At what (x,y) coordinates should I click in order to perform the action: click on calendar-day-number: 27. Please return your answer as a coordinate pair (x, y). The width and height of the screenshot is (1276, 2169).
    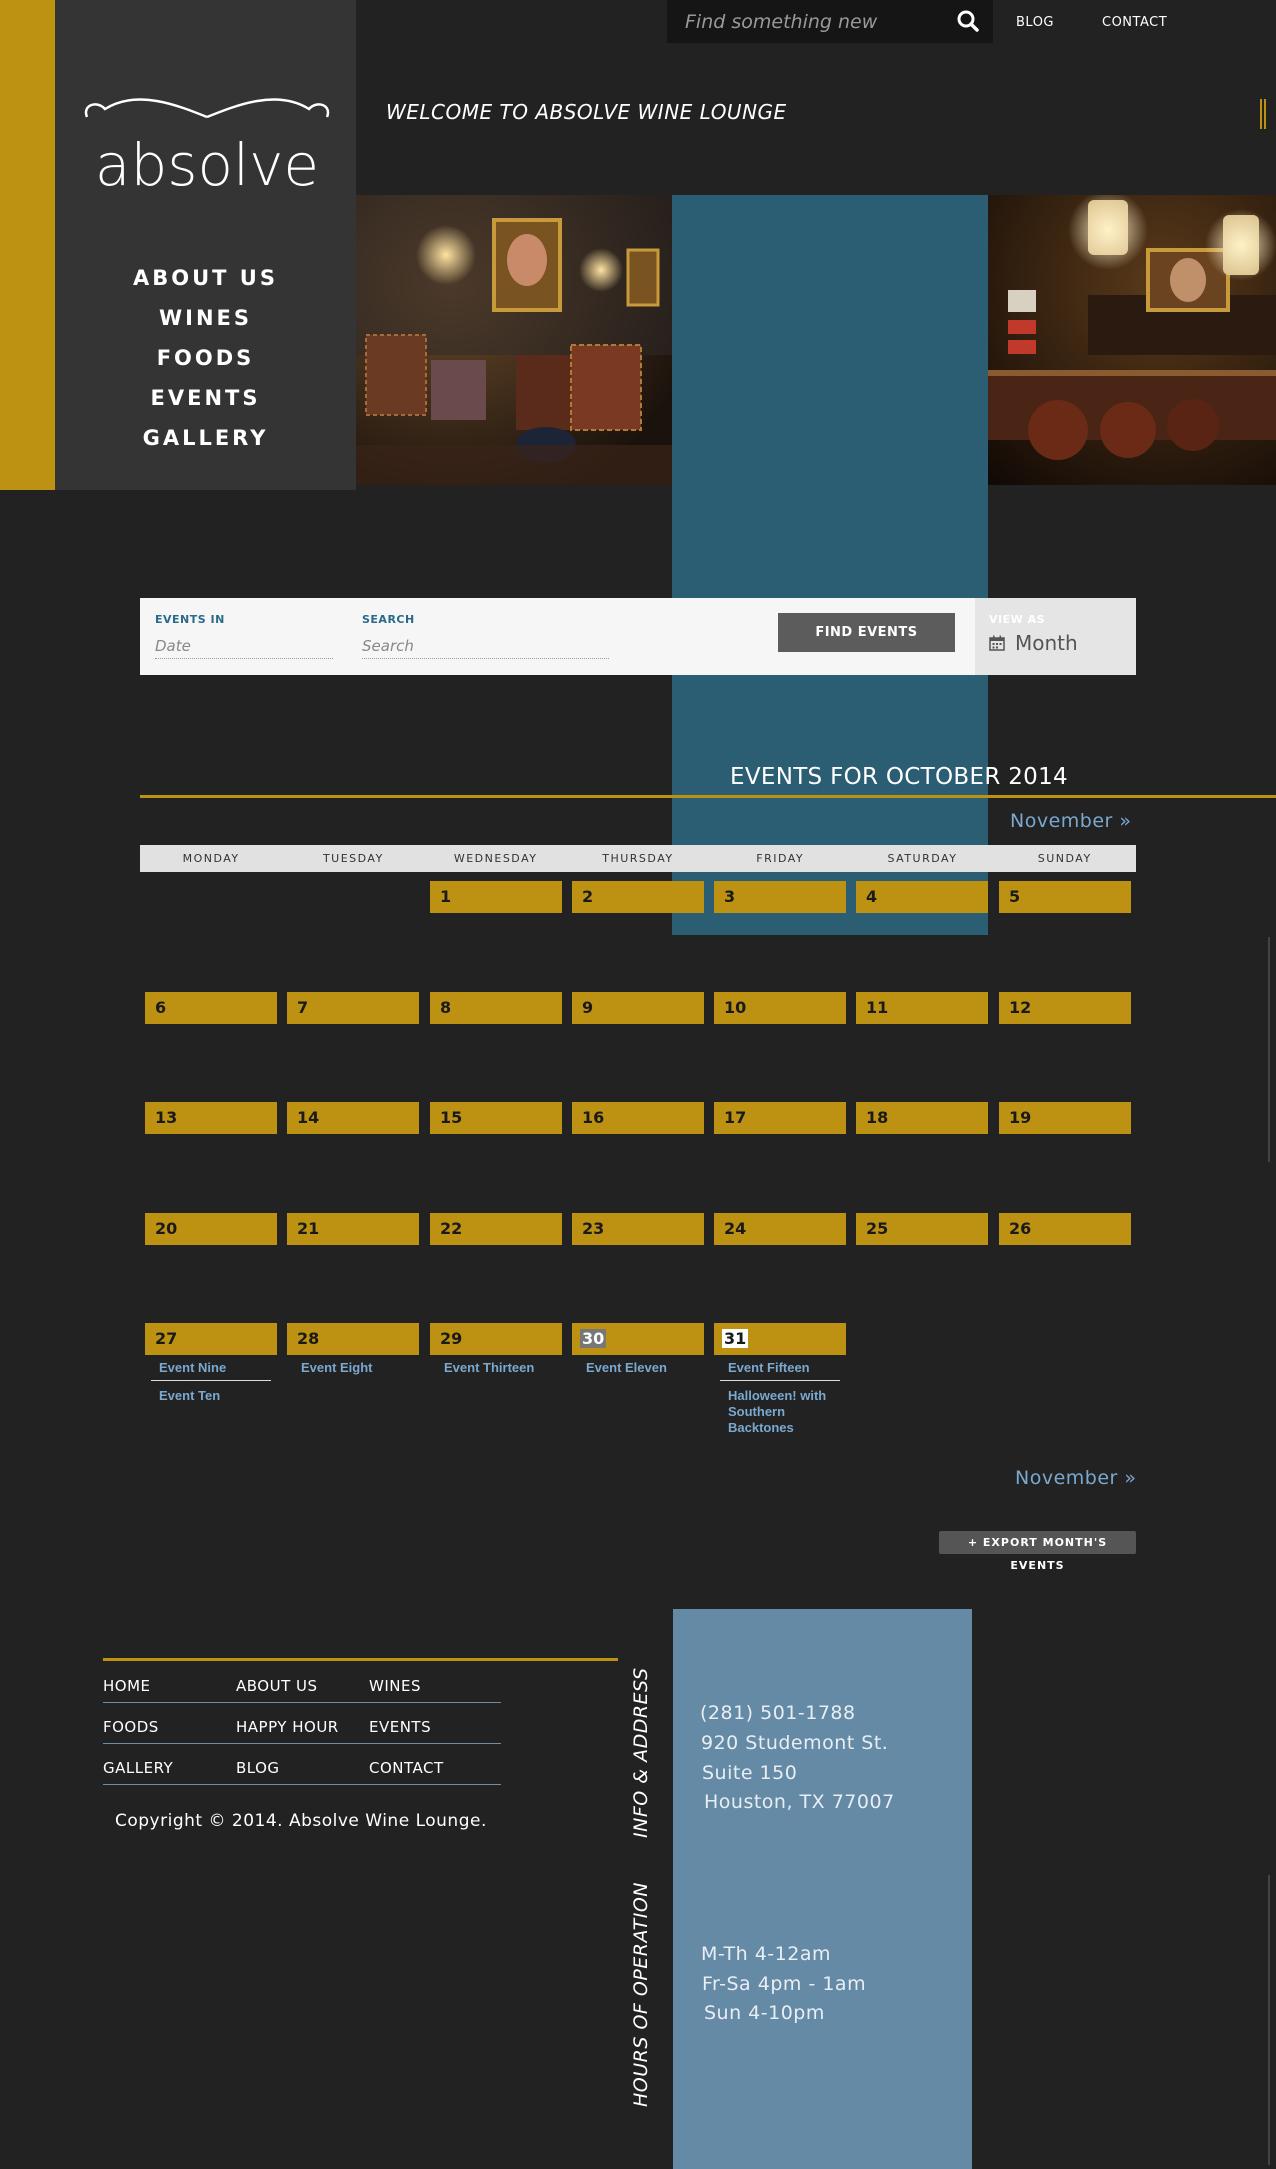
    Looking at the image, I should click on (166, 1338).